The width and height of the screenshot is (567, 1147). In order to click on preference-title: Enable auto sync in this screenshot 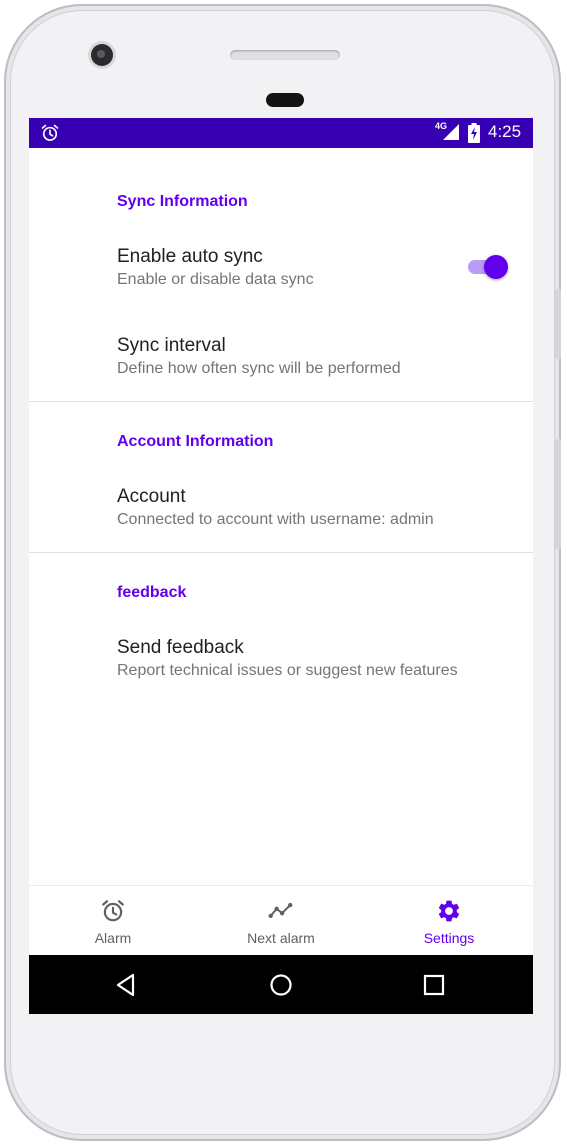, I will do `click(190, 256)`.